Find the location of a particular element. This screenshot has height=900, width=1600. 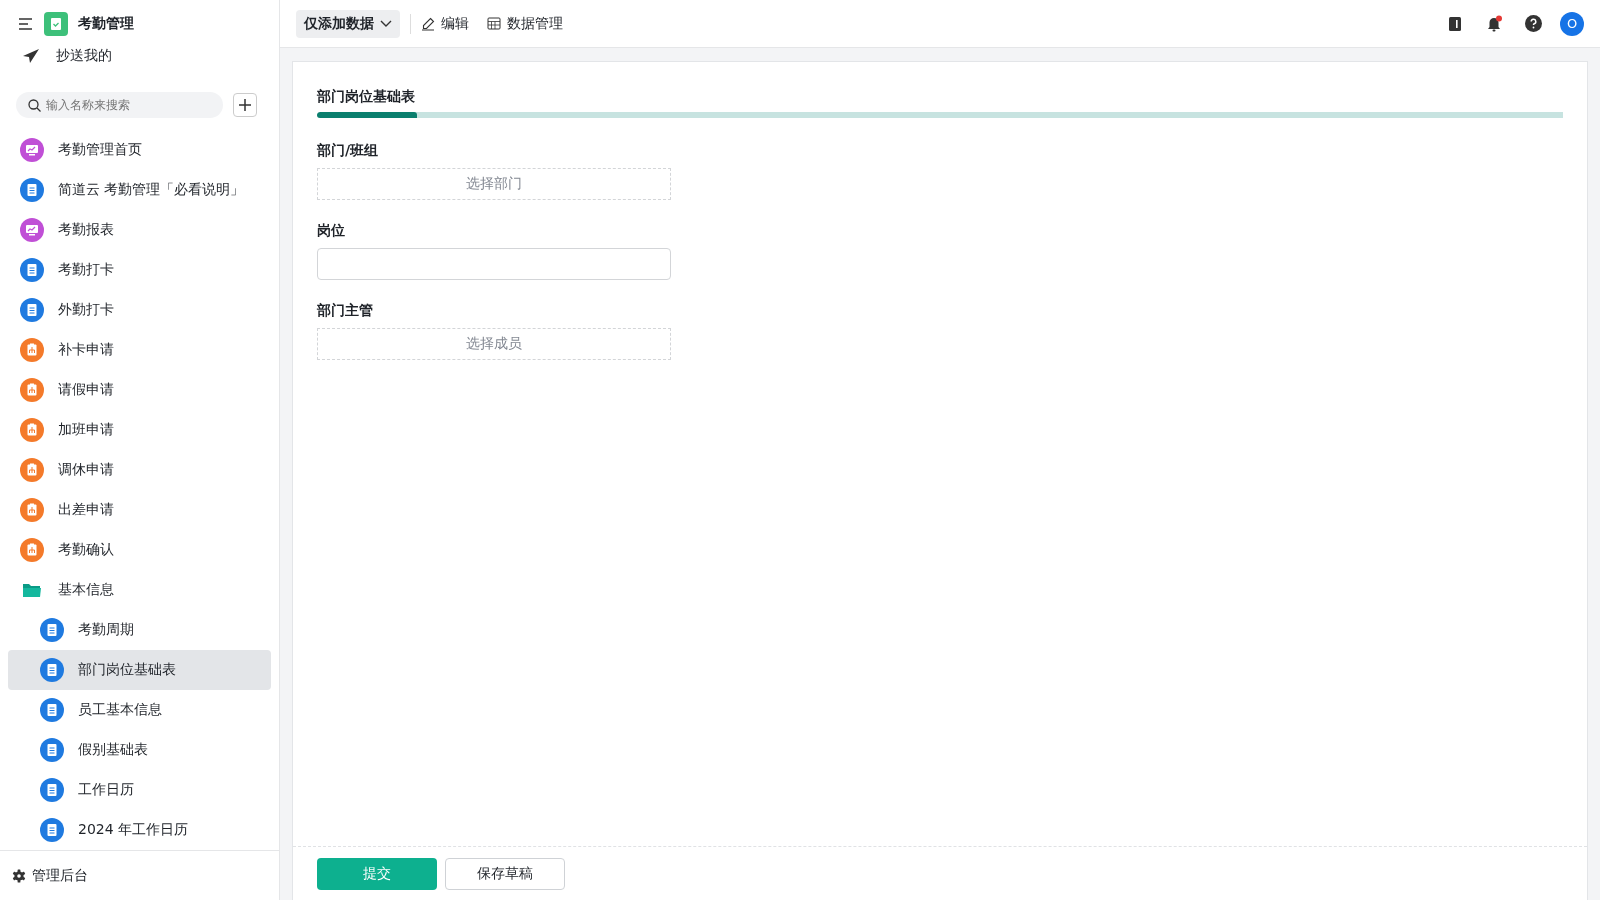

nav-item: 出差申请 is located at coordinates (139, 510).